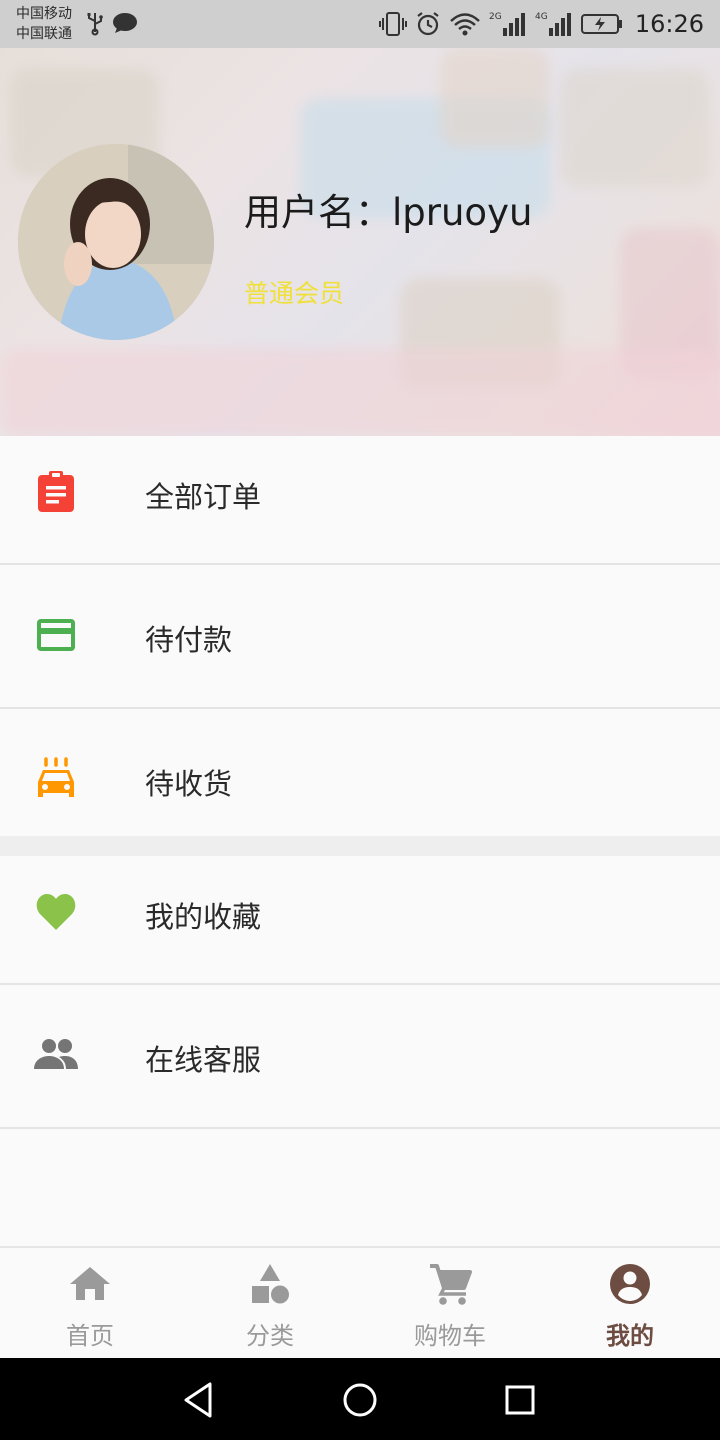 This screenshot has width=720, height=1440. Describe the element at coordinates (541, 17) in the screenshot. I see `signal-2-label: 4G` at that location.